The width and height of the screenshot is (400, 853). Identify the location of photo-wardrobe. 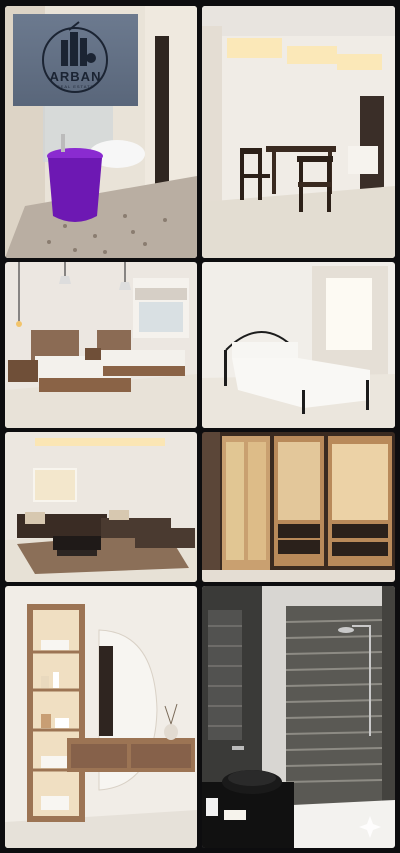
(298, 507).